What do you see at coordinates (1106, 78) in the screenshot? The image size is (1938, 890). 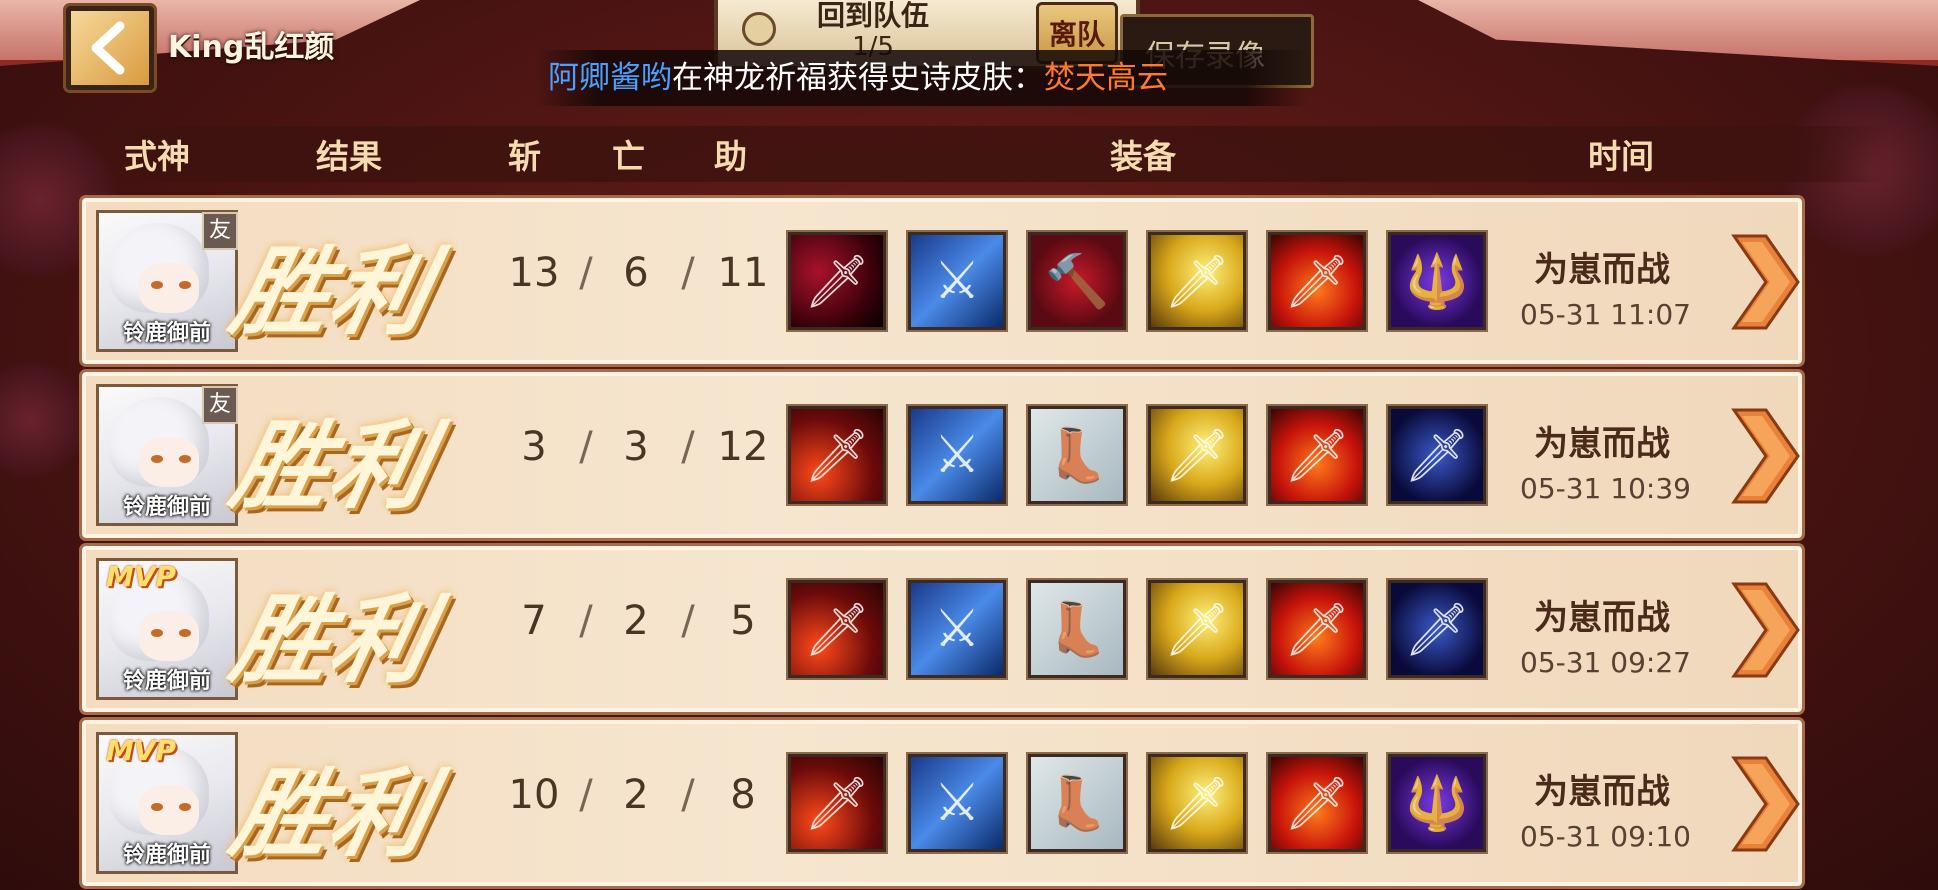 I see `broadcast-skin: 焚天高云` at bounding box center [1106, 78].